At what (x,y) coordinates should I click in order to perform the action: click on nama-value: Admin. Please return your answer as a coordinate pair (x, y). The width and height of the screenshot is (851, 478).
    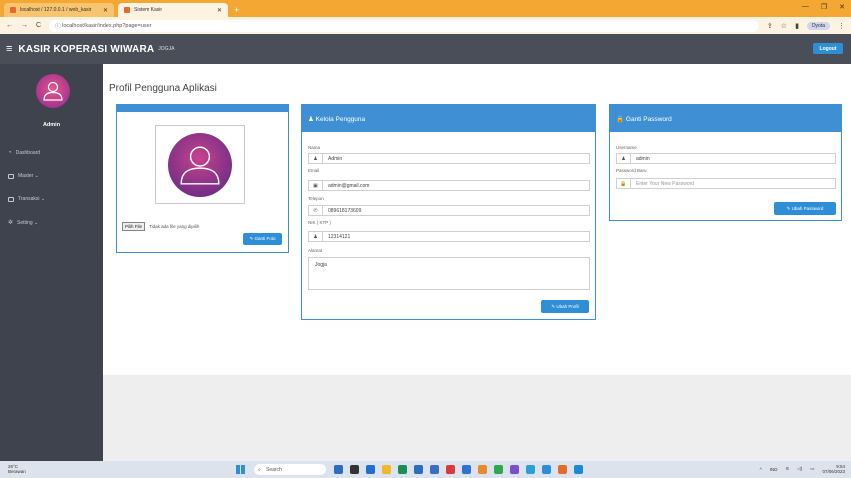
    Looking at the image, I should click on (335, 158).